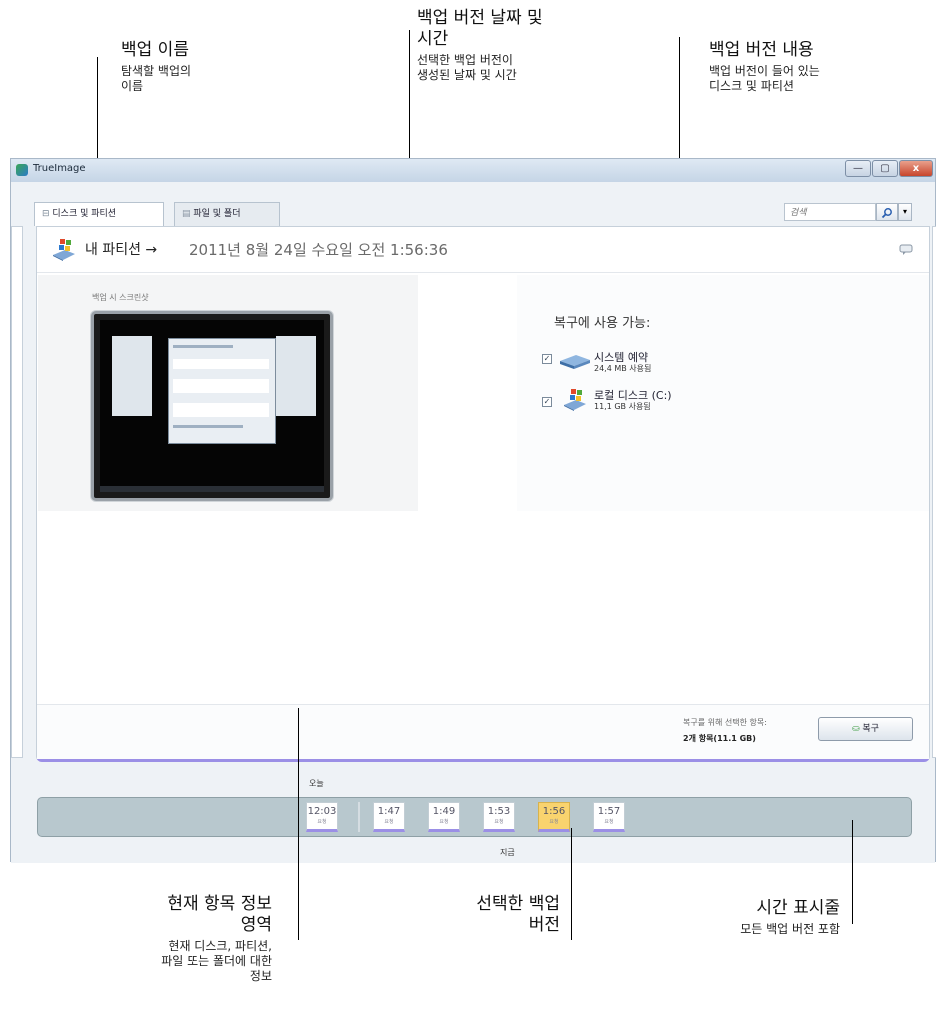 This screenshot has width=936, height=1015. What do you see at coordinates (507, 852) in the screenshot?
I see `now-label: 지금` at bounding box center [507, 852].